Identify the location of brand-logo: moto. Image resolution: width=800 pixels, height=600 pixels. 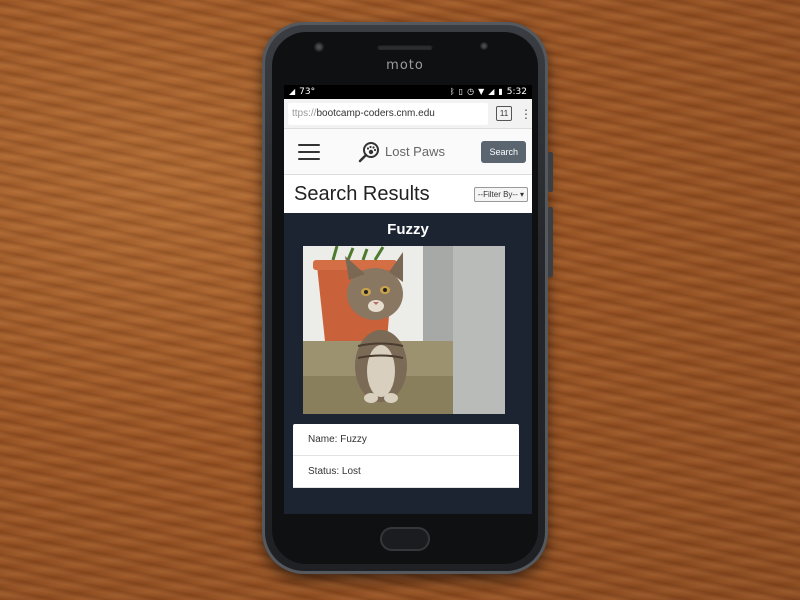
(405, 65).